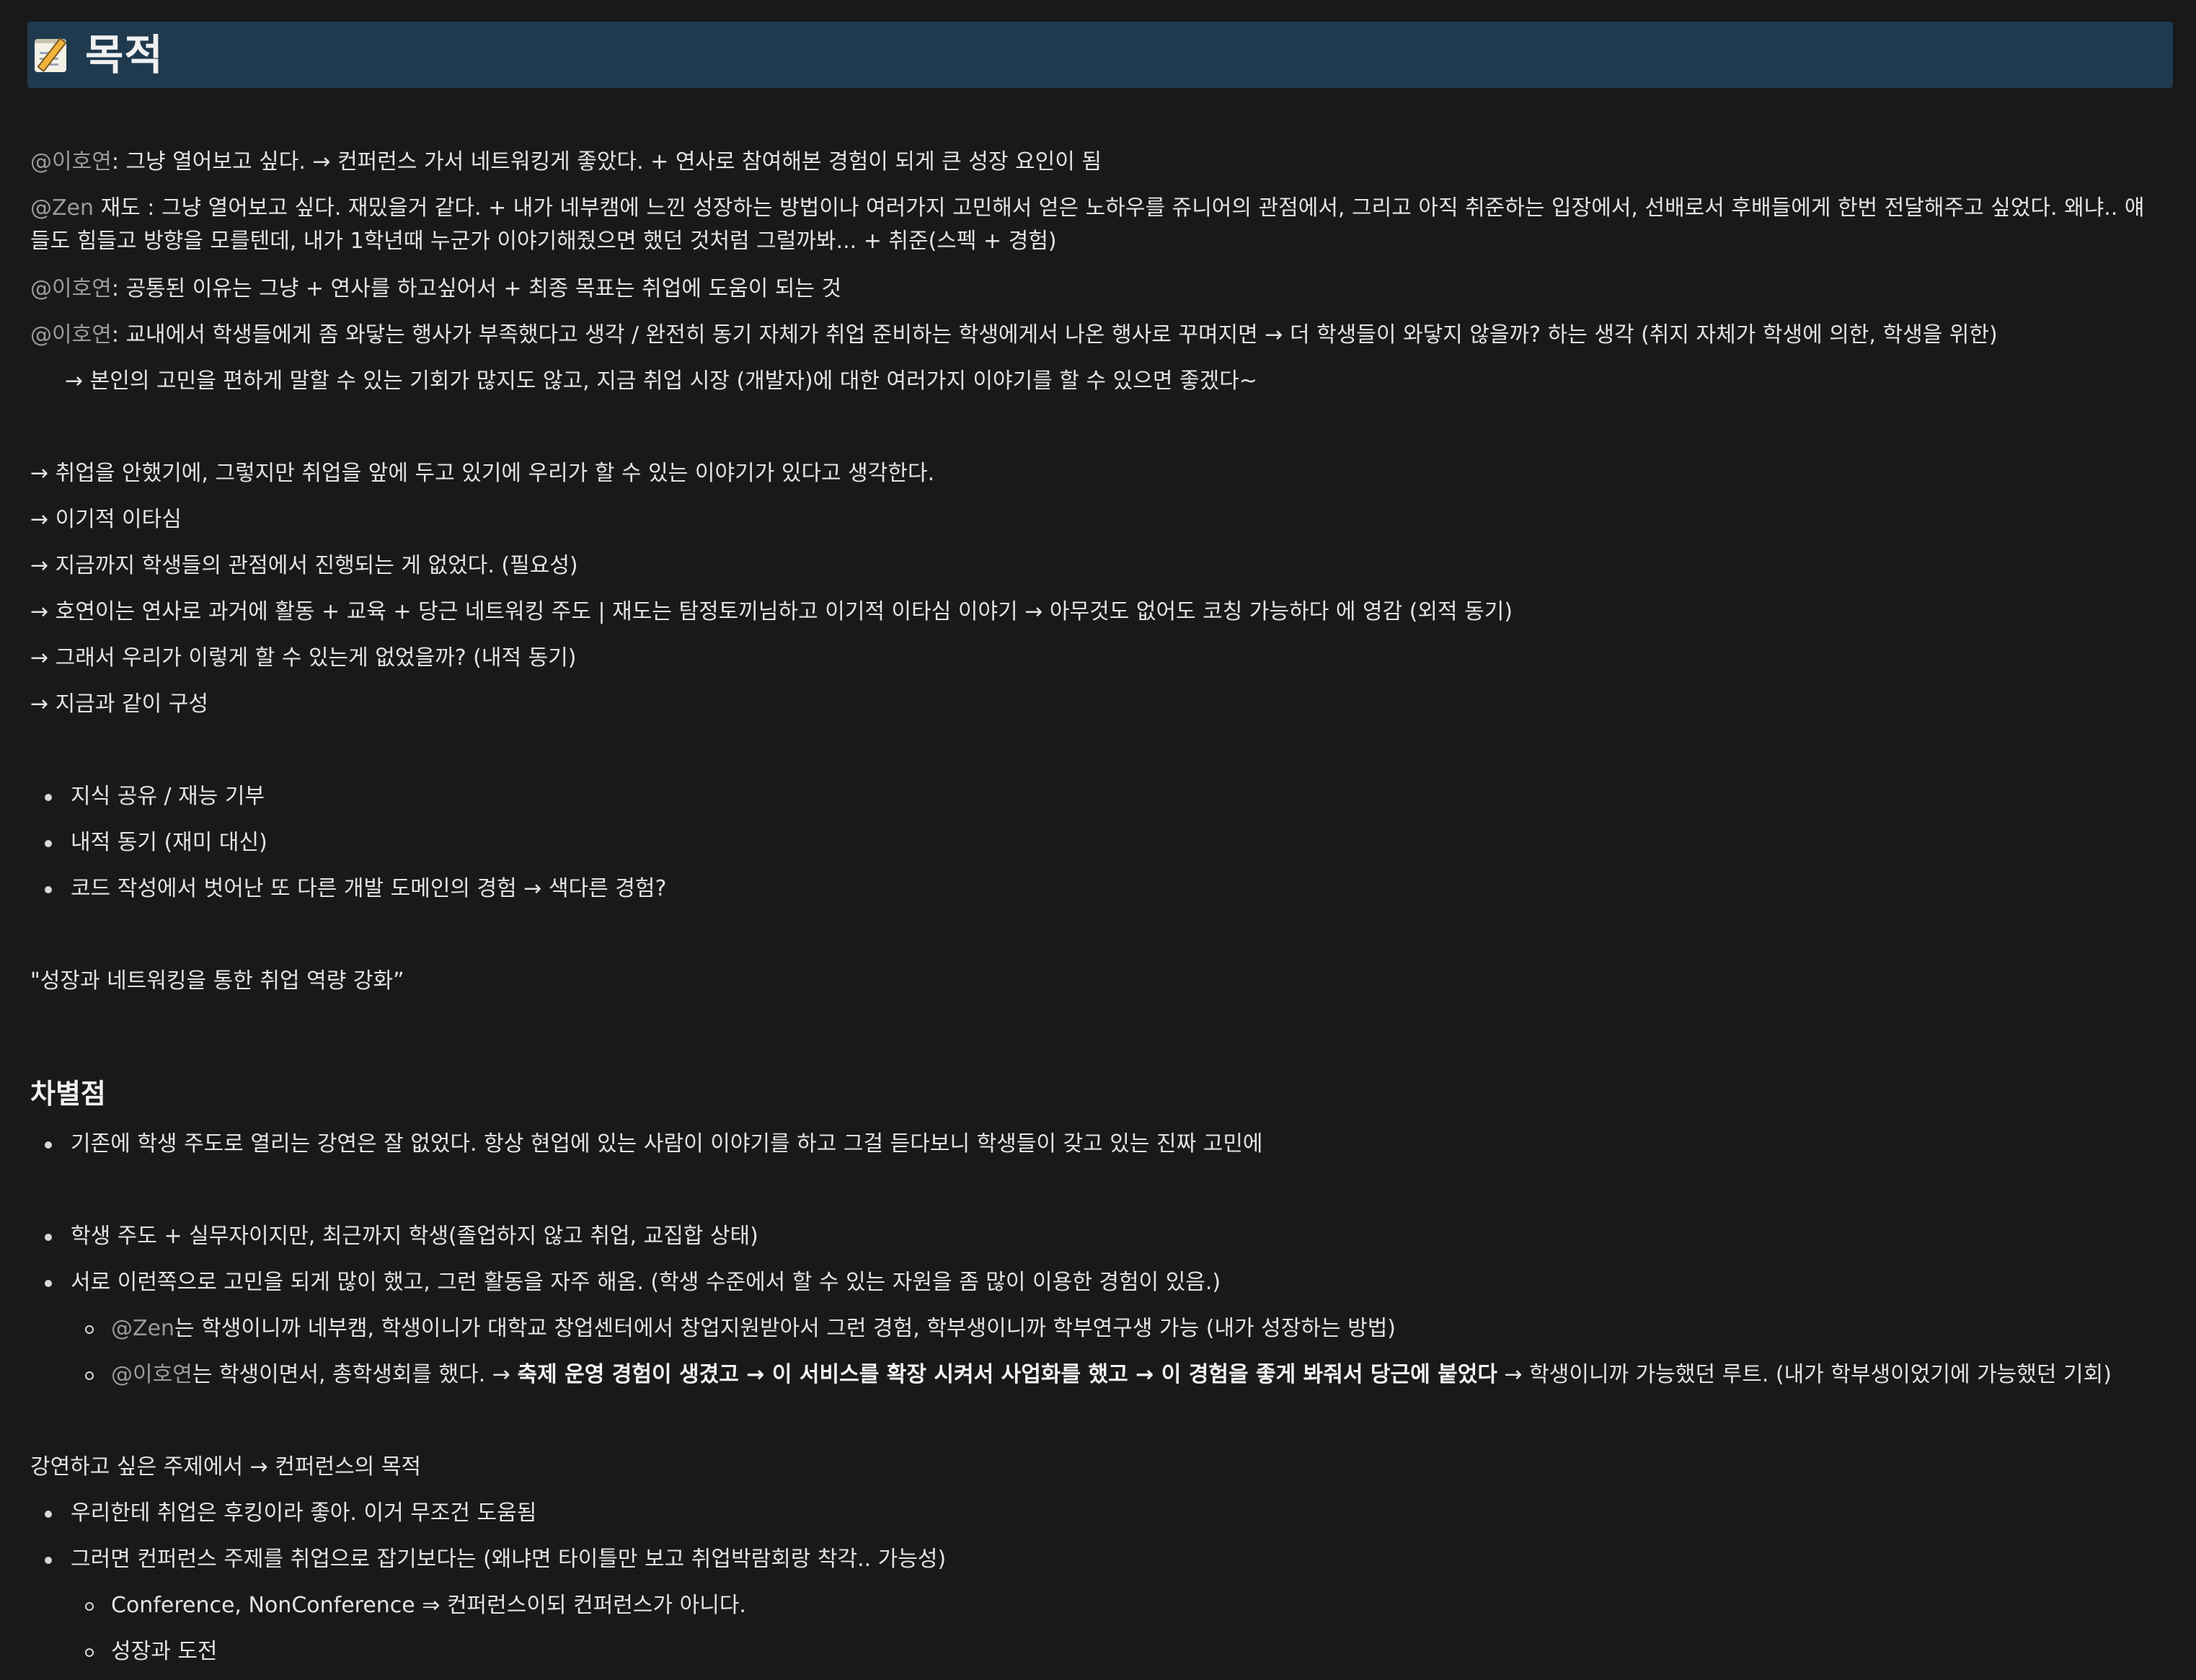 This screenshot has width=2196, height=1680. What do you see at coordinates (217, 982) in the screenshot?
I see `quote-text: "성장과 네트워킹을 통한 취업 역량 강화”` at bounding box center [217, 982].